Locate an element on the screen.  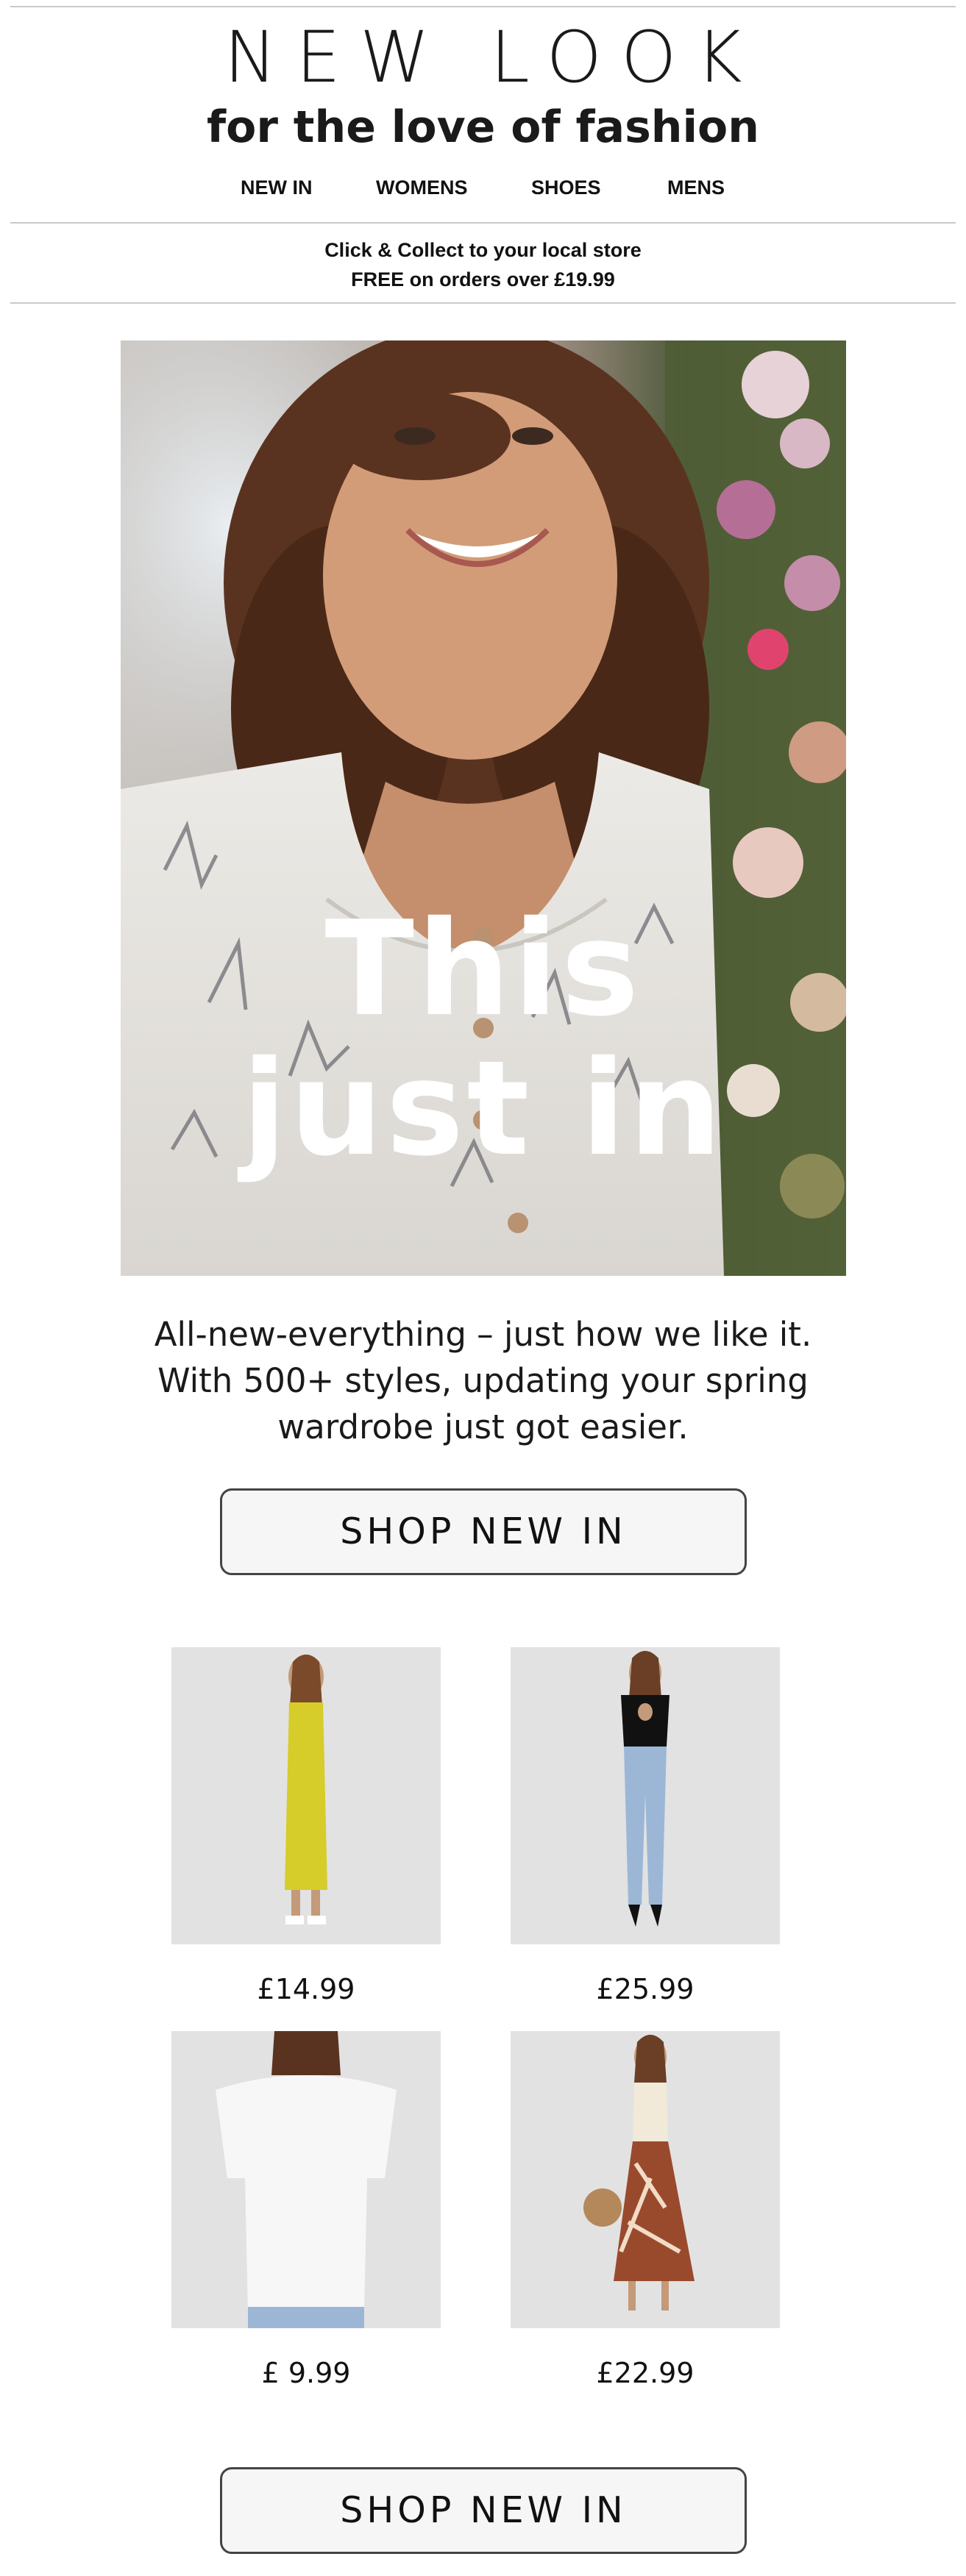
shop-new-in-button-bottom: SHOP NEW IN is located at coordinates (484, 2510).